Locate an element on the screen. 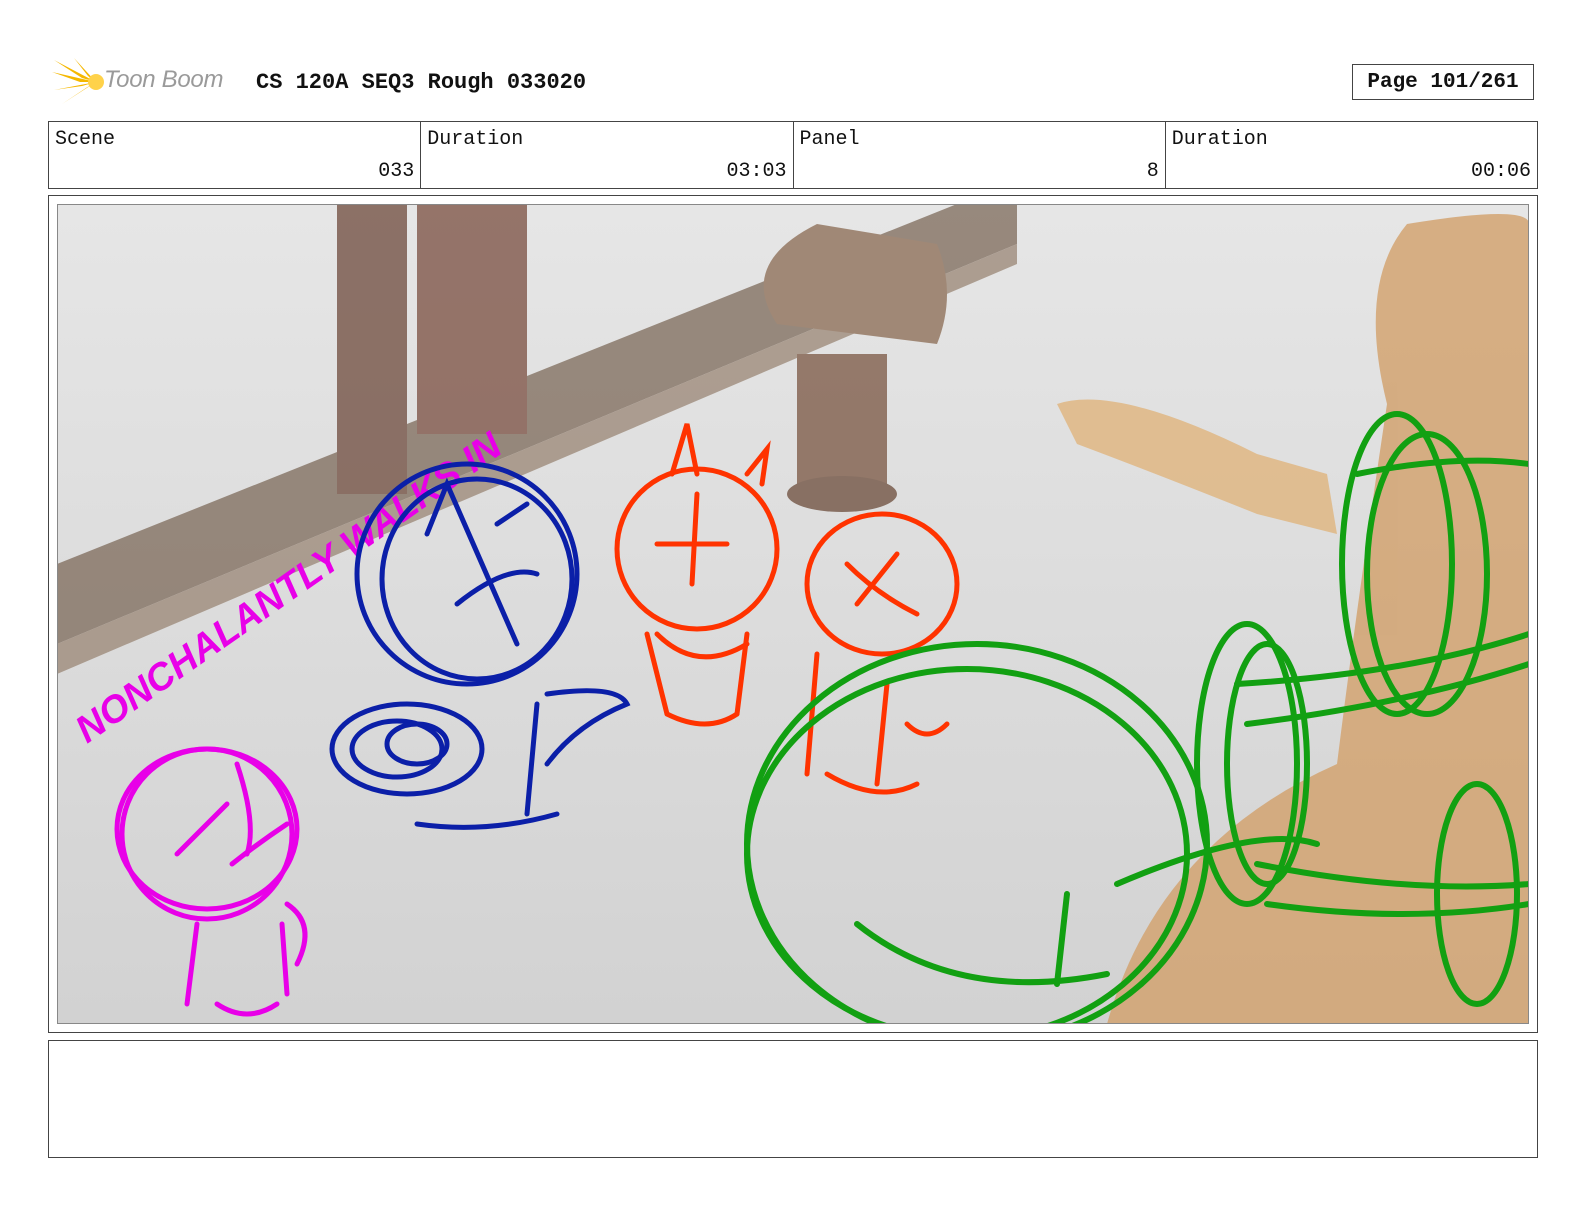 The width and height of the screenshot is (1582, 1225). scene-duration-label: Duration is located at coordinates (475, 139).